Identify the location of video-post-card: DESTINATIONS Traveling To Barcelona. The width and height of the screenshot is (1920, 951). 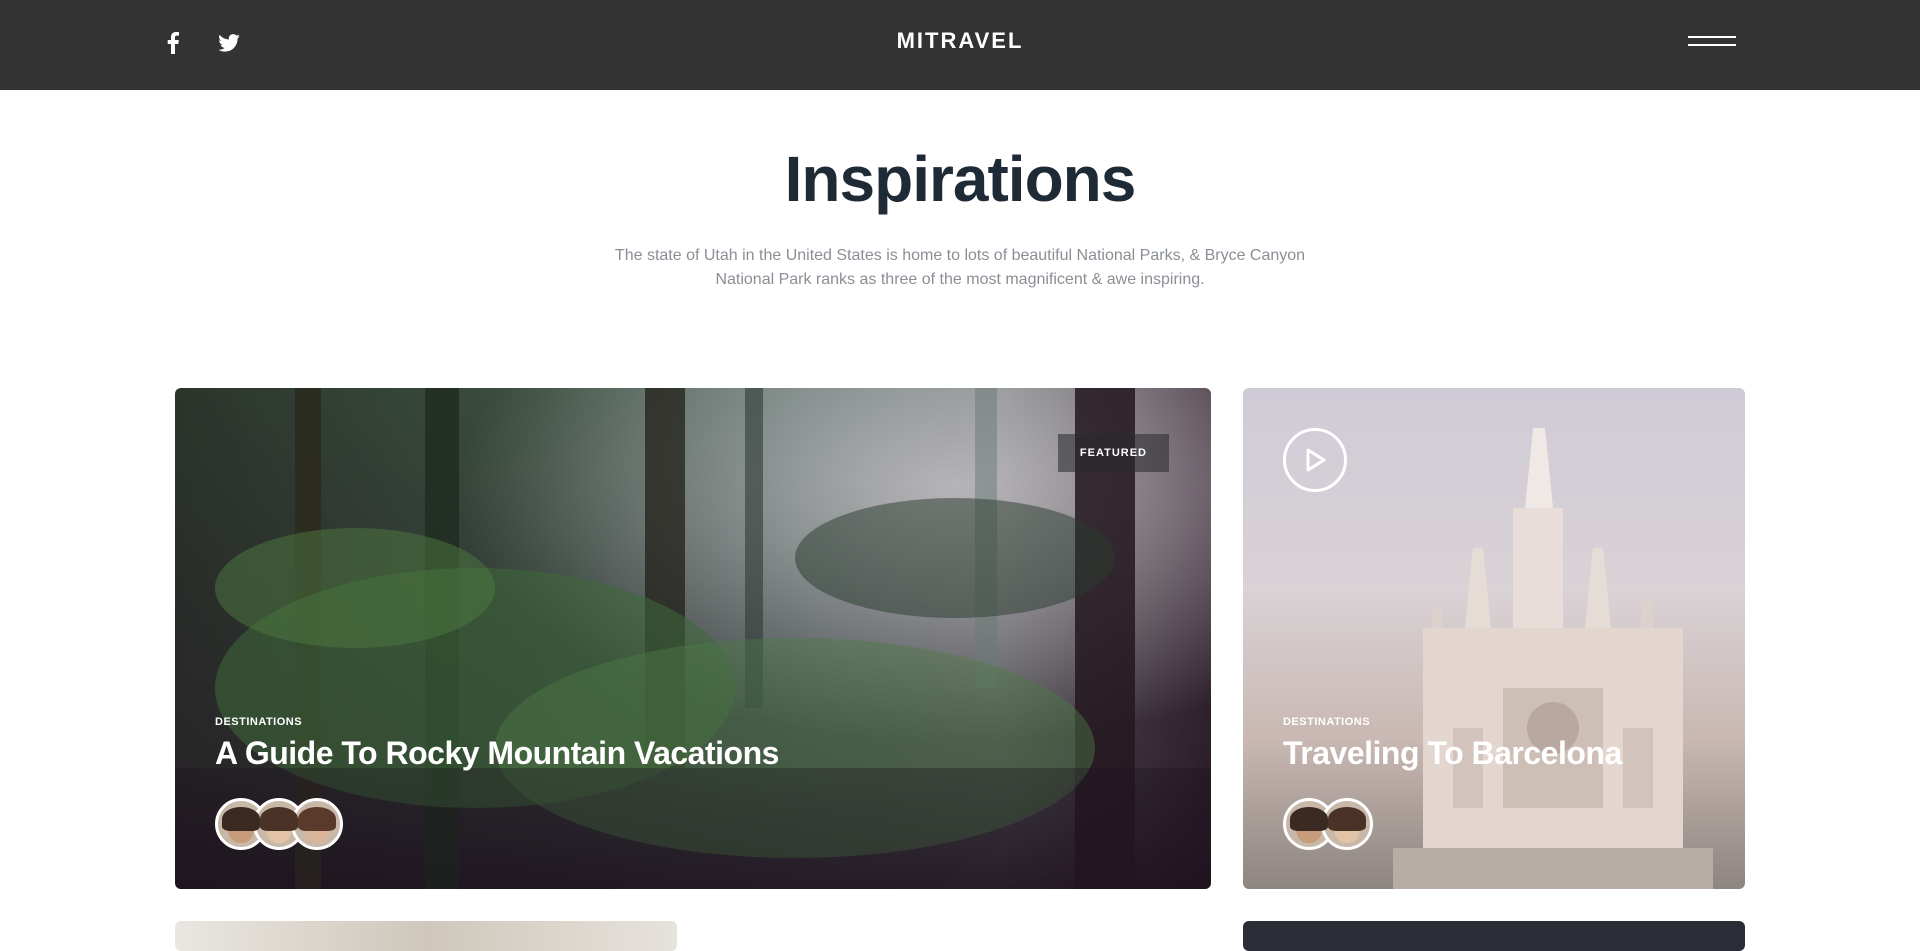
(1494, 638).